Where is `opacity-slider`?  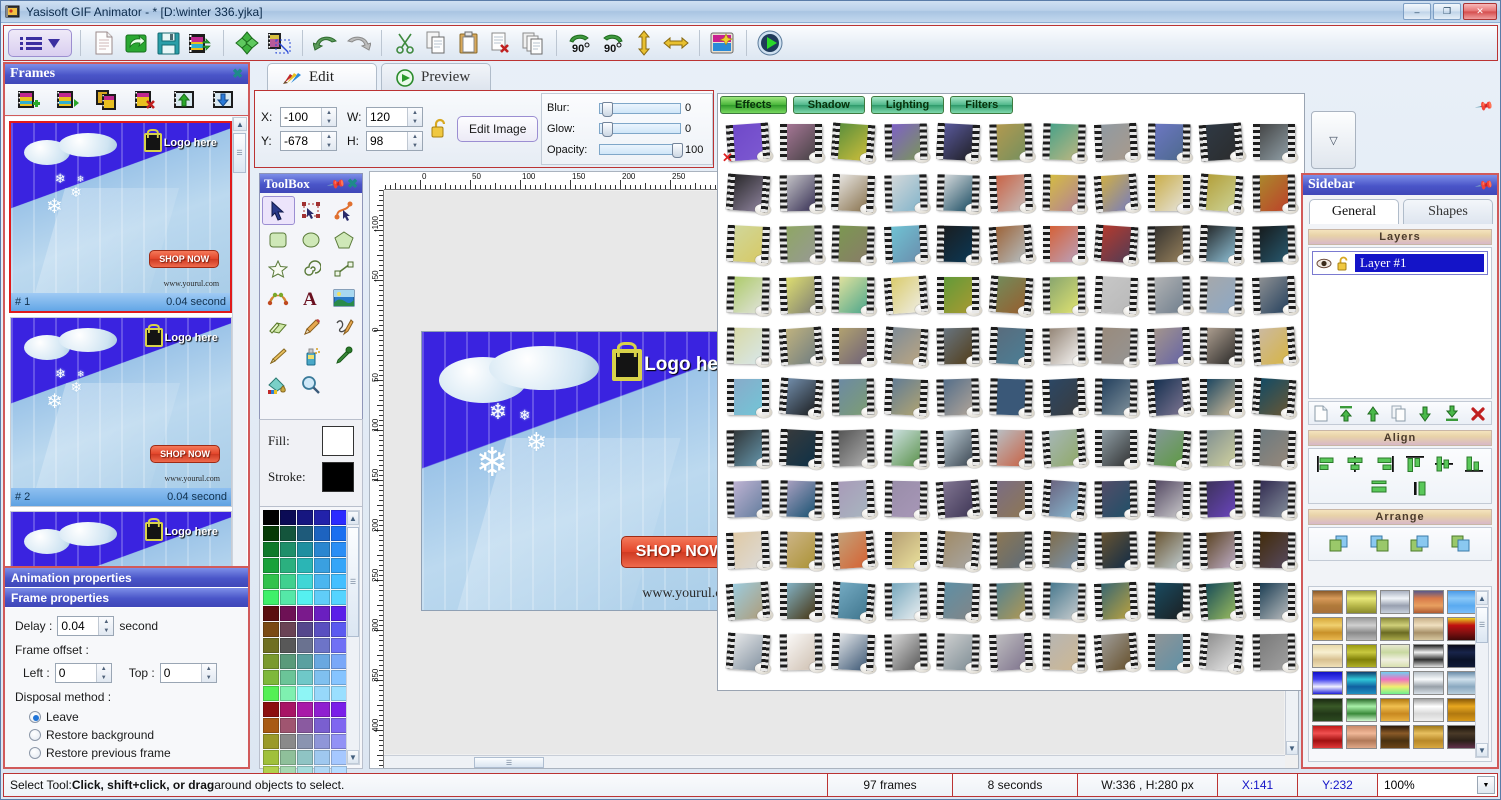
opacity-slider is located at coordinates (641, 151).